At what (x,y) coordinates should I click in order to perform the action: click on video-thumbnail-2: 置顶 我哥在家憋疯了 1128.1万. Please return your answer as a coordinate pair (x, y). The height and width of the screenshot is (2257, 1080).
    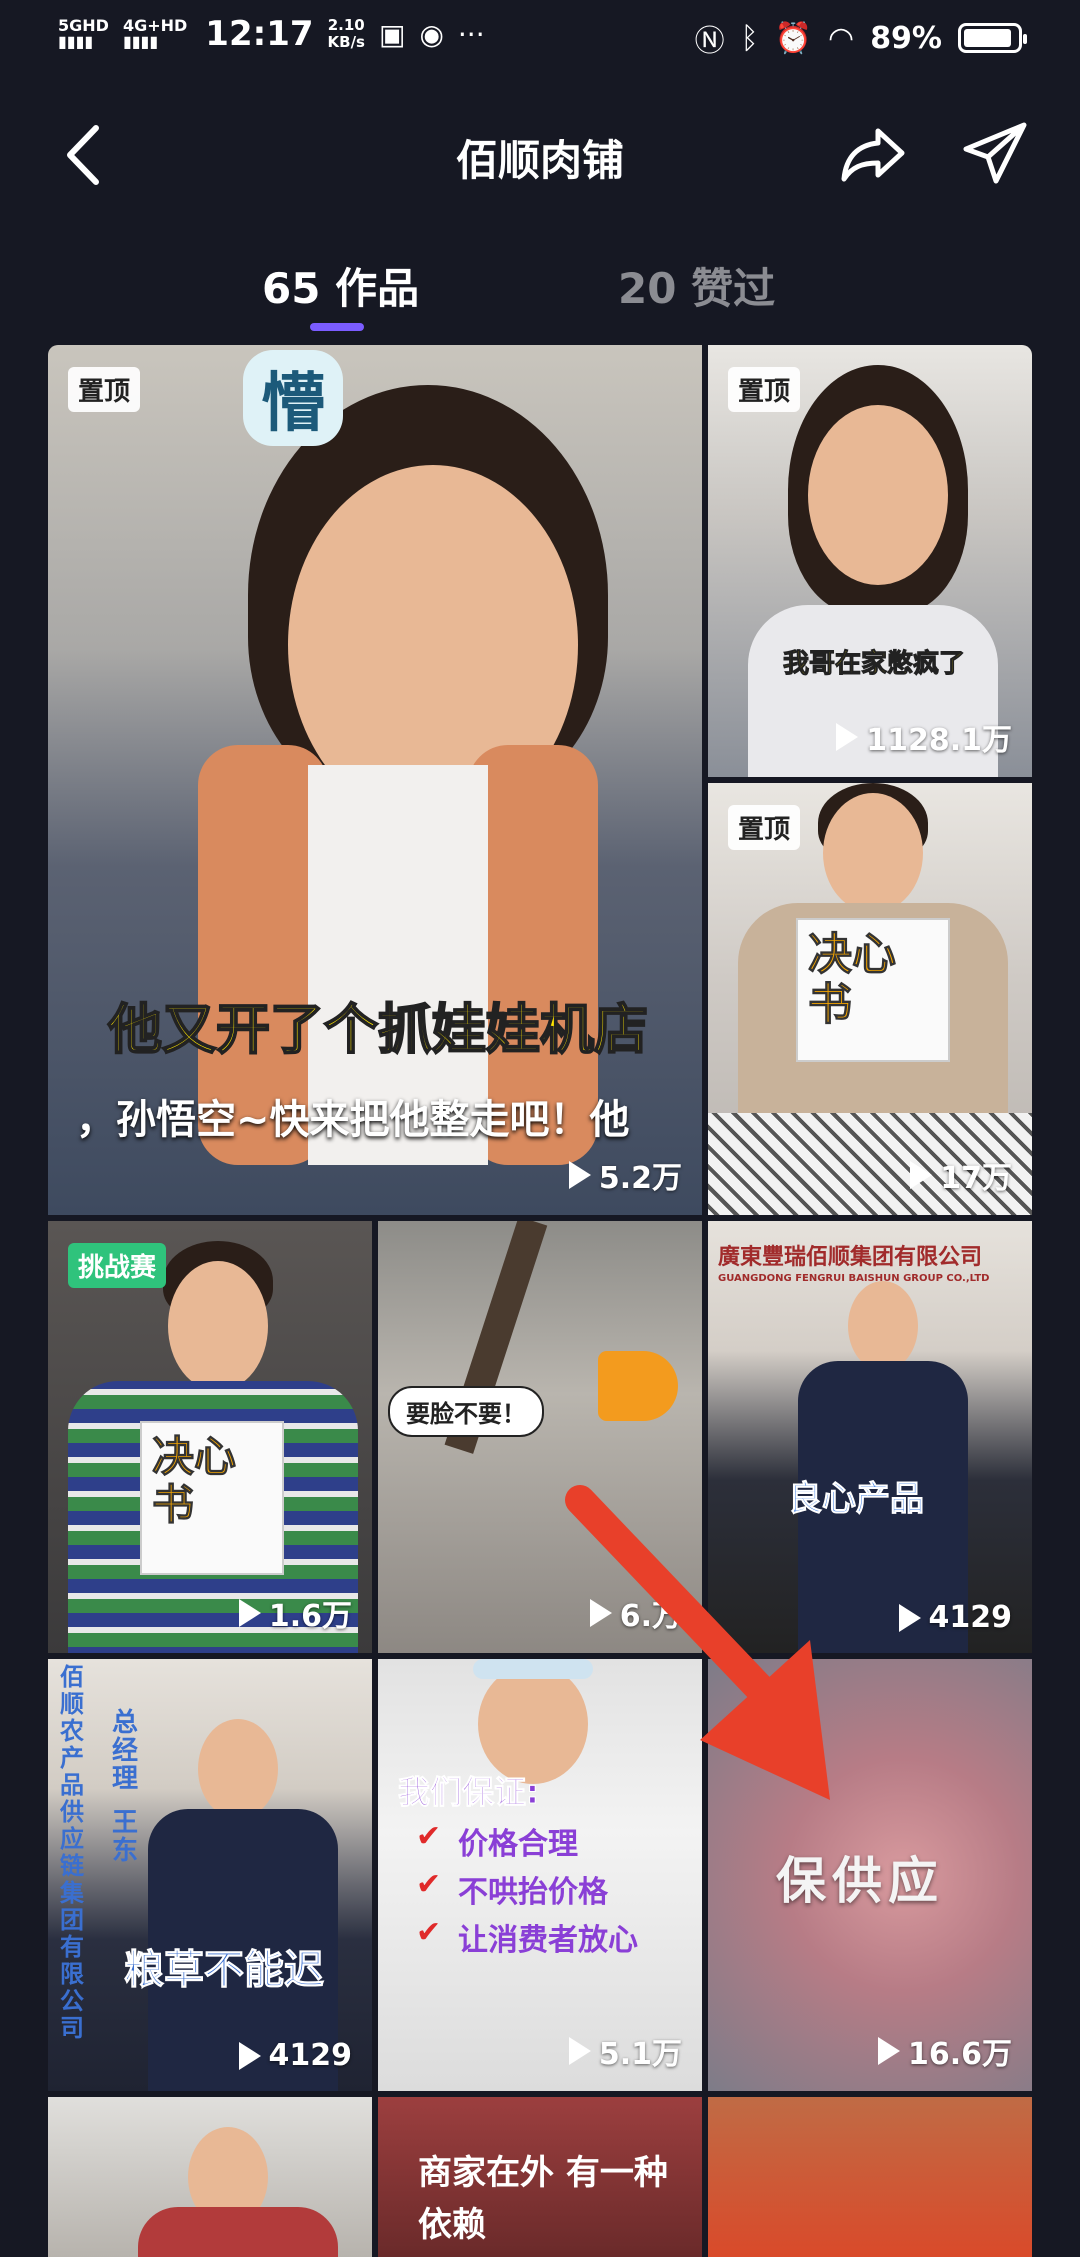
    Looking at the image, I should click on (870, 561).